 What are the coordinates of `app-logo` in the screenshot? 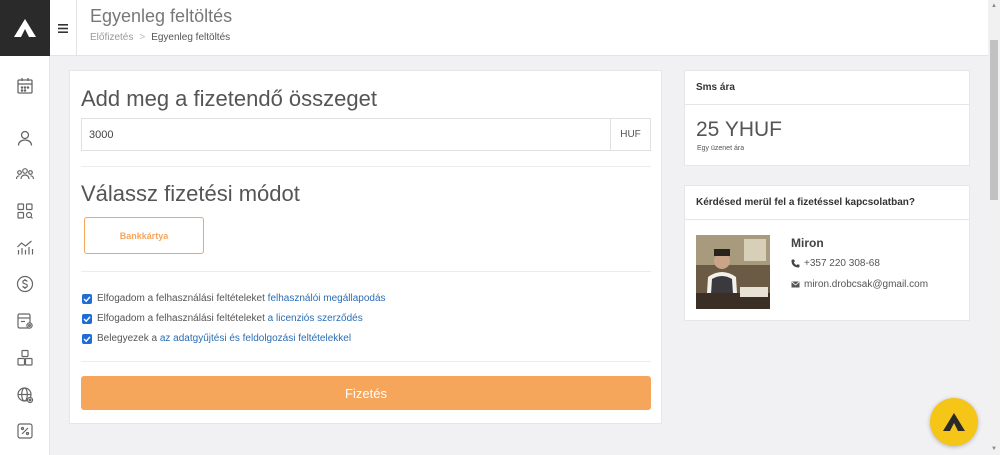 It's located at (25, 28).